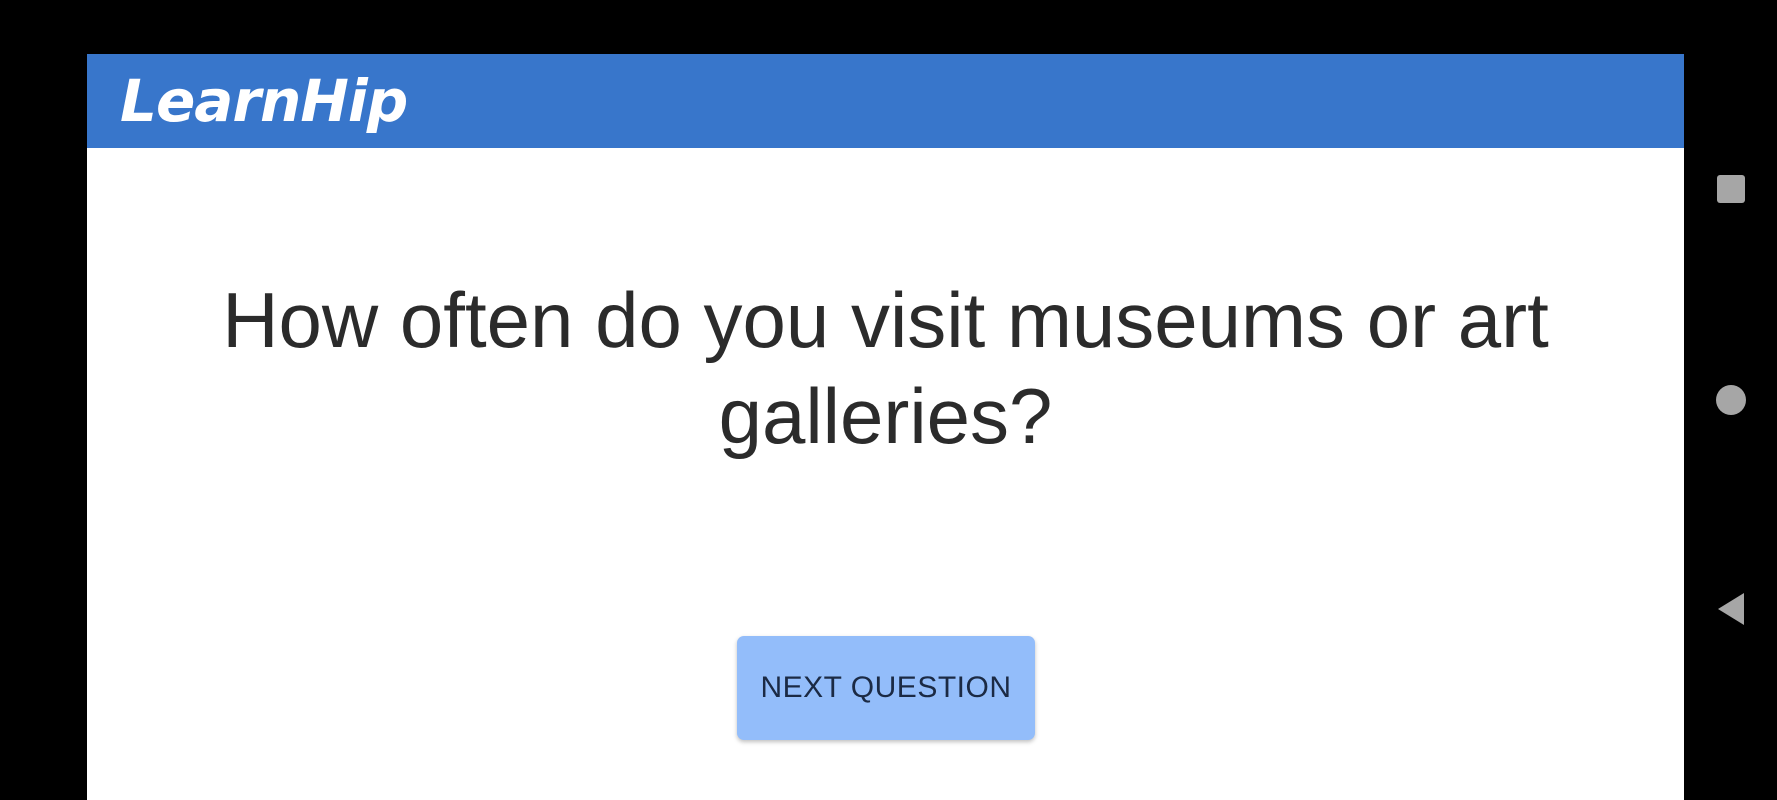 The height and width of the screenshot is (800, 1777). I want to click on app-bar: LearnHip, so click(885, 101).